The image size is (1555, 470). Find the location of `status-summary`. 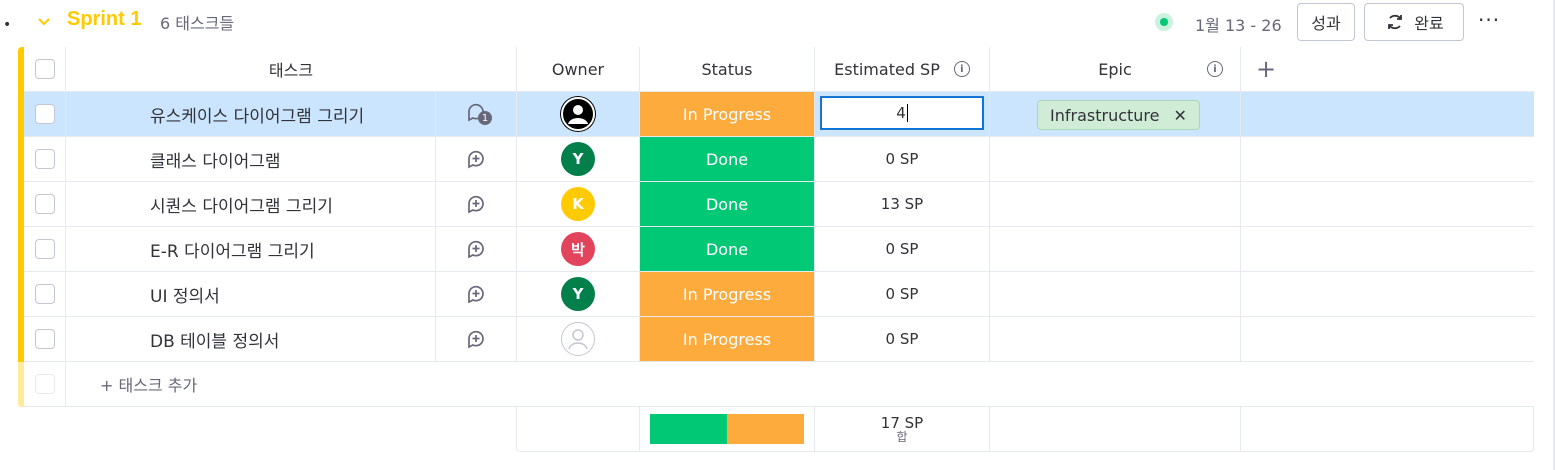

status-summary is located at coordinates (727, 429).